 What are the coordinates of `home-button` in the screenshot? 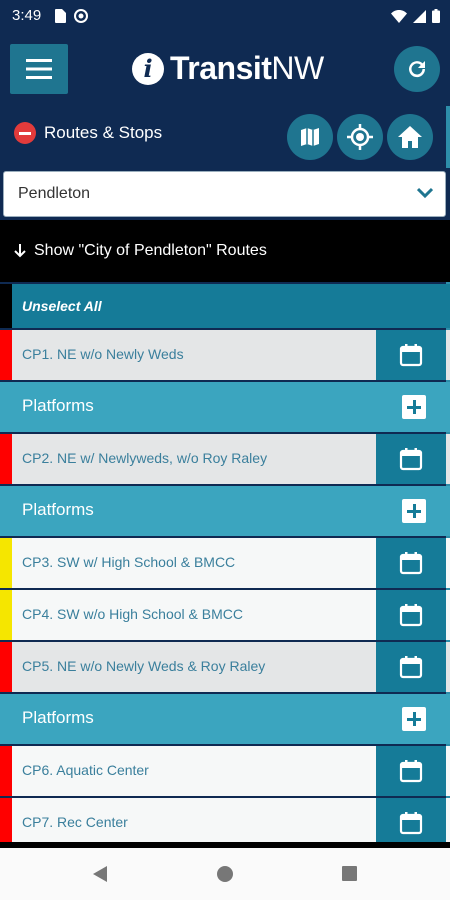 It's located at (410, 137).